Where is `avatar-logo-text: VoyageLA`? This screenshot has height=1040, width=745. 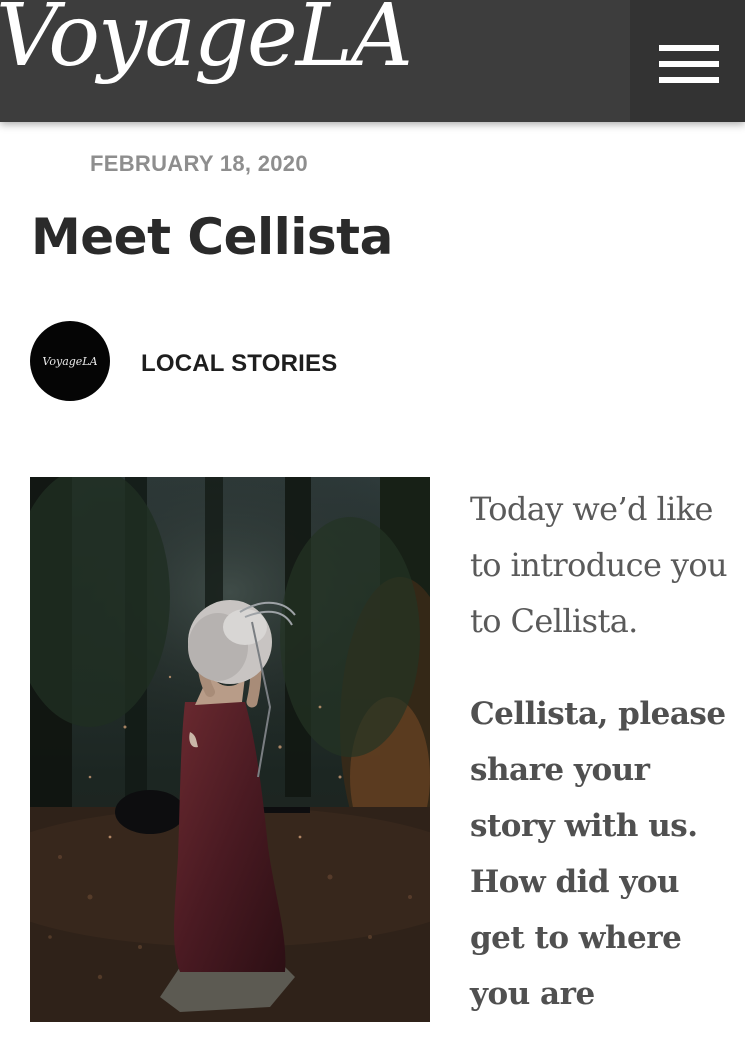
avatar-logo-text: VoyageLA is located at coordinates (70, 361).